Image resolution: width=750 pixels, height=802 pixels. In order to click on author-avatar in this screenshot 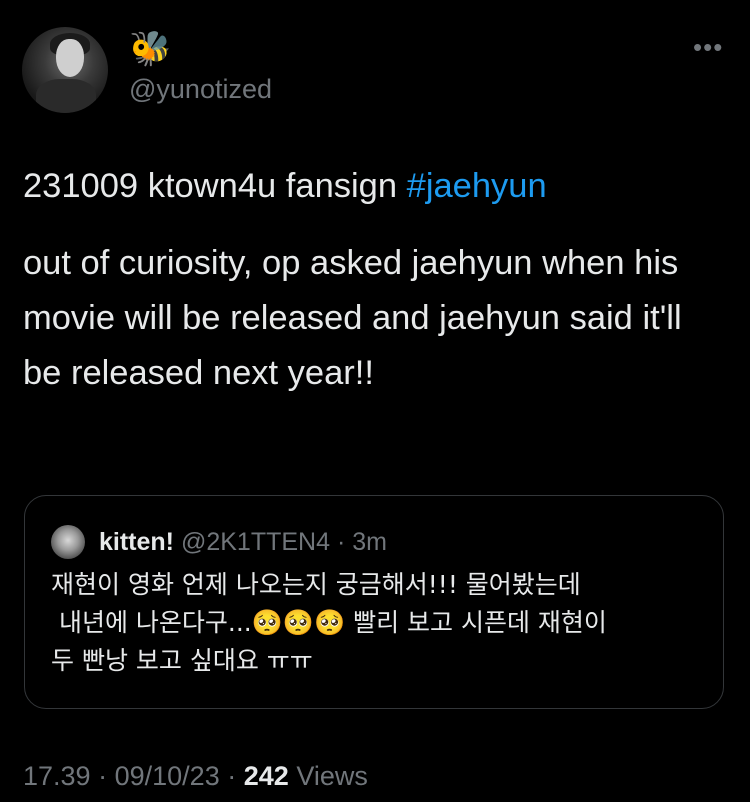, I will do `click(65, 70)`.